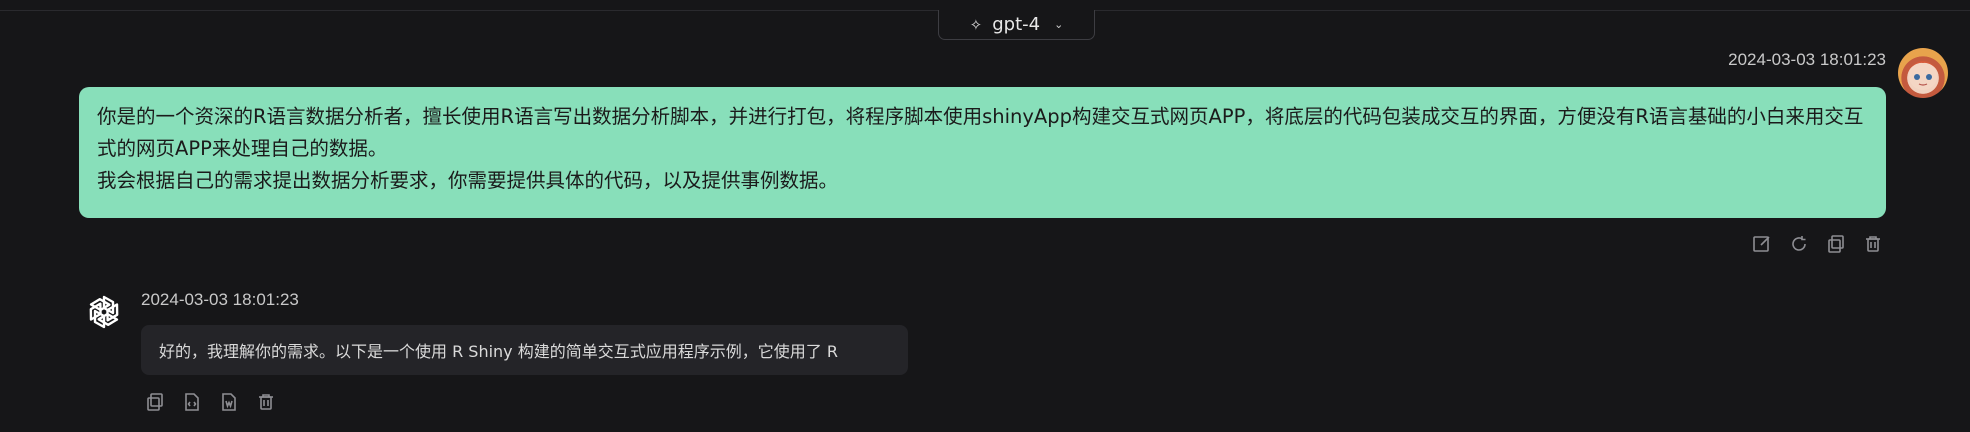  I want to click on model-selector: ✧ gpt-4 ⌄, so click(1016, 25).